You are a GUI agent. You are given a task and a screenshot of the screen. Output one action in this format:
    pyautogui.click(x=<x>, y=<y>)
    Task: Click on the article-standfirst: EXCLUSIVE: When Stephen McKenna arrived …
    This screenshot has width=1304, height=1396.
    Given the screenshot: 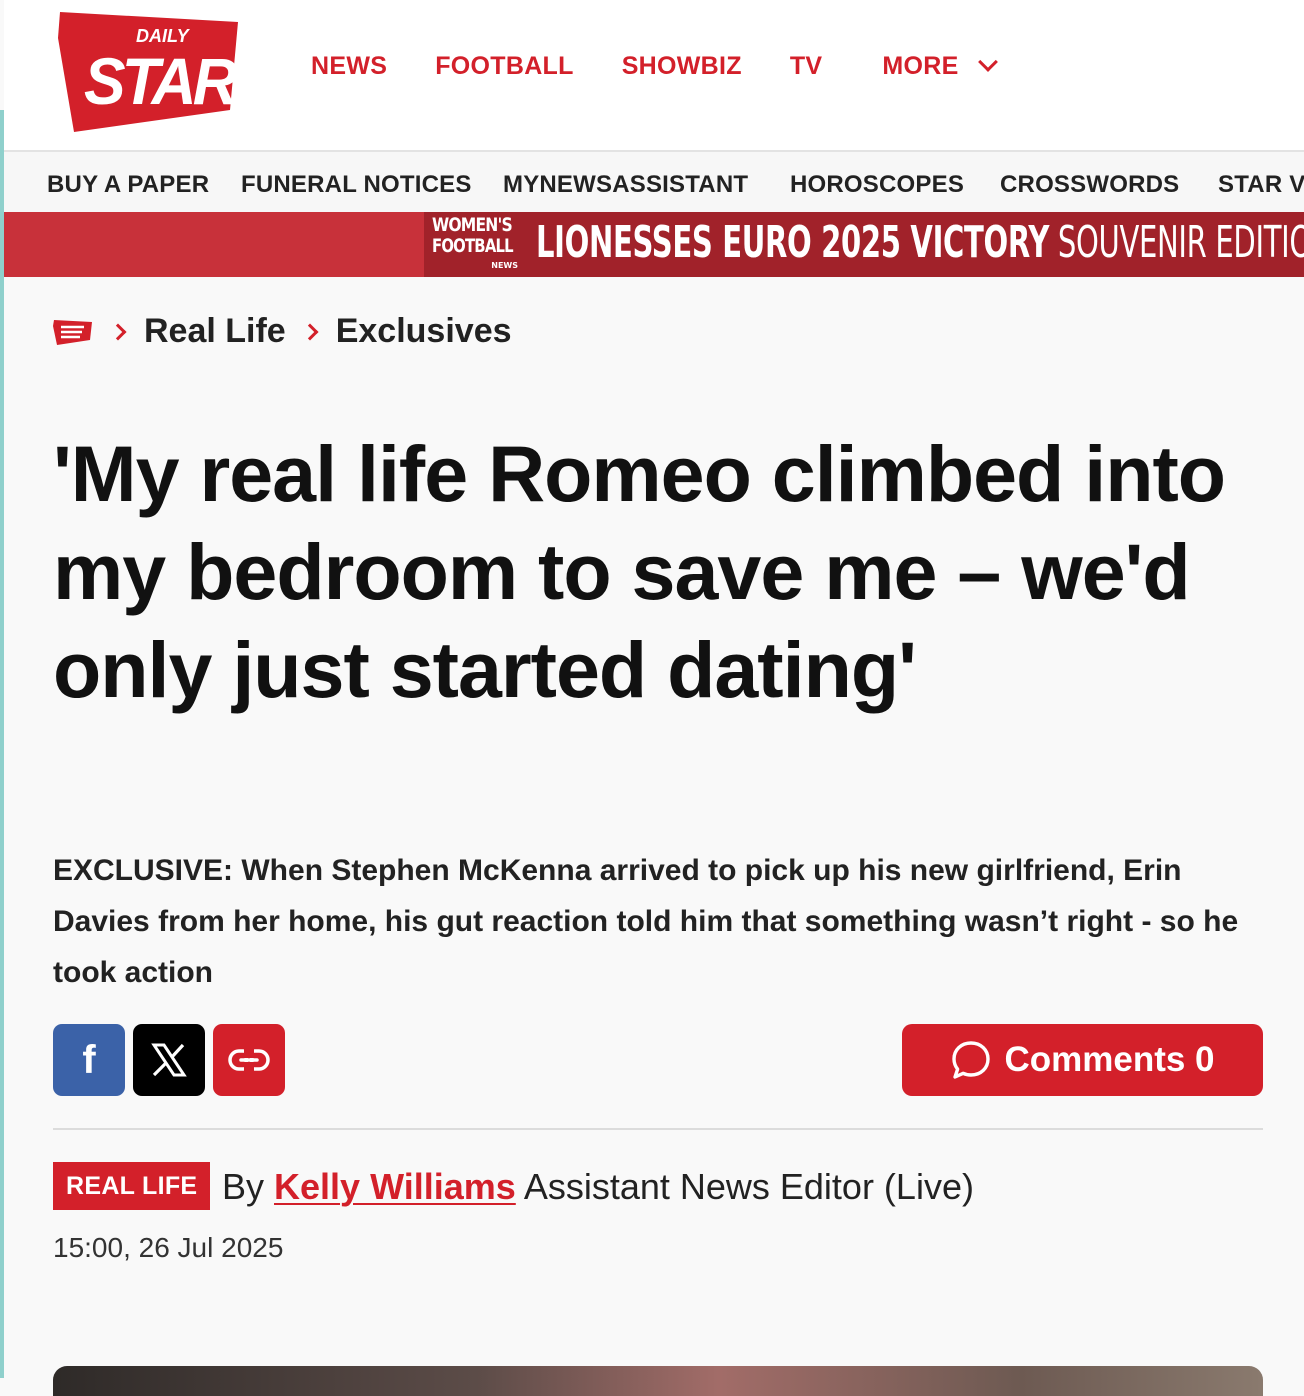 What is the action you would take?
    pyautogui.click(x=646, y=921)
    